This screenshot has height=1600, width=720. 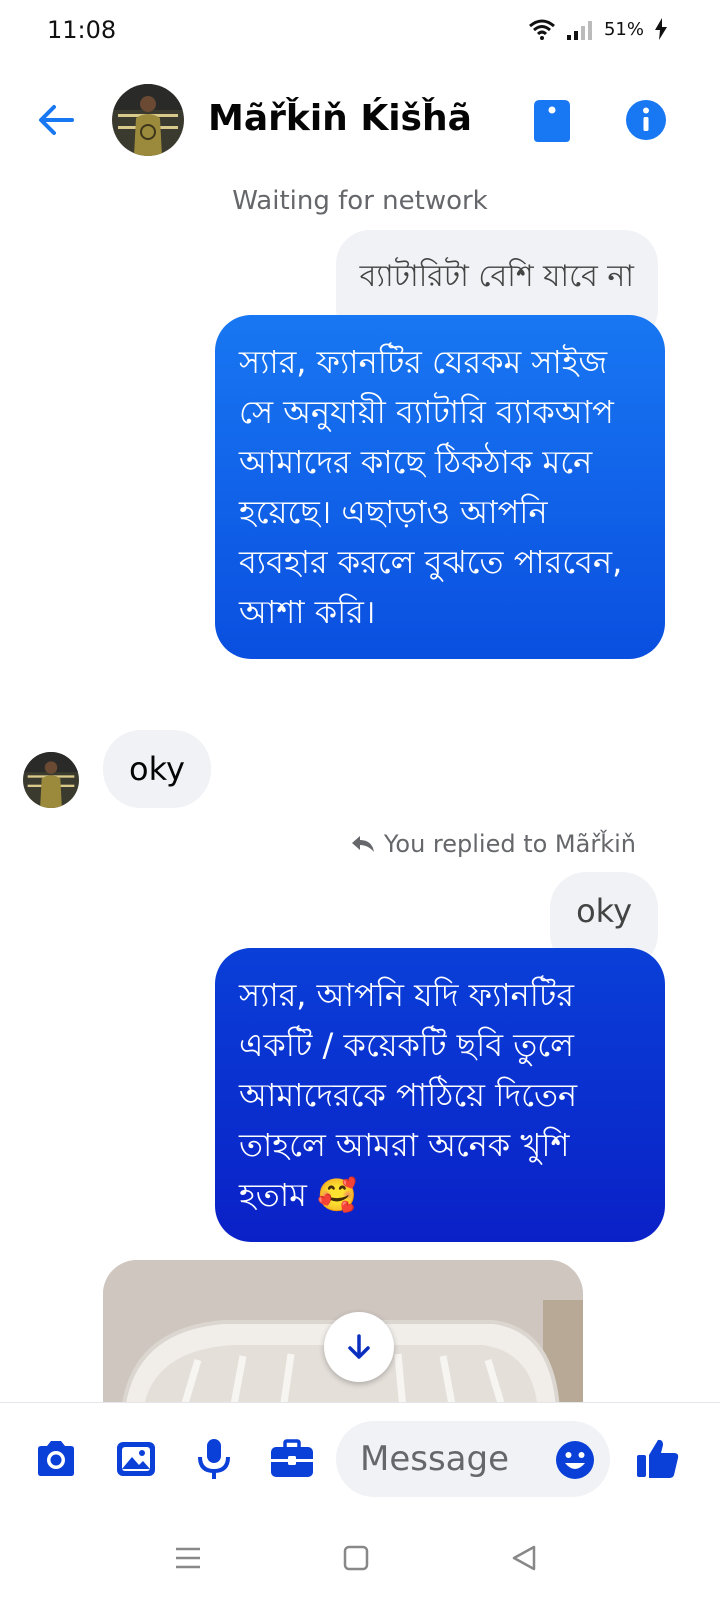 I want to click on reply-indicator-label: You replied to Mãřǩiň, so click(x=509, y=844).